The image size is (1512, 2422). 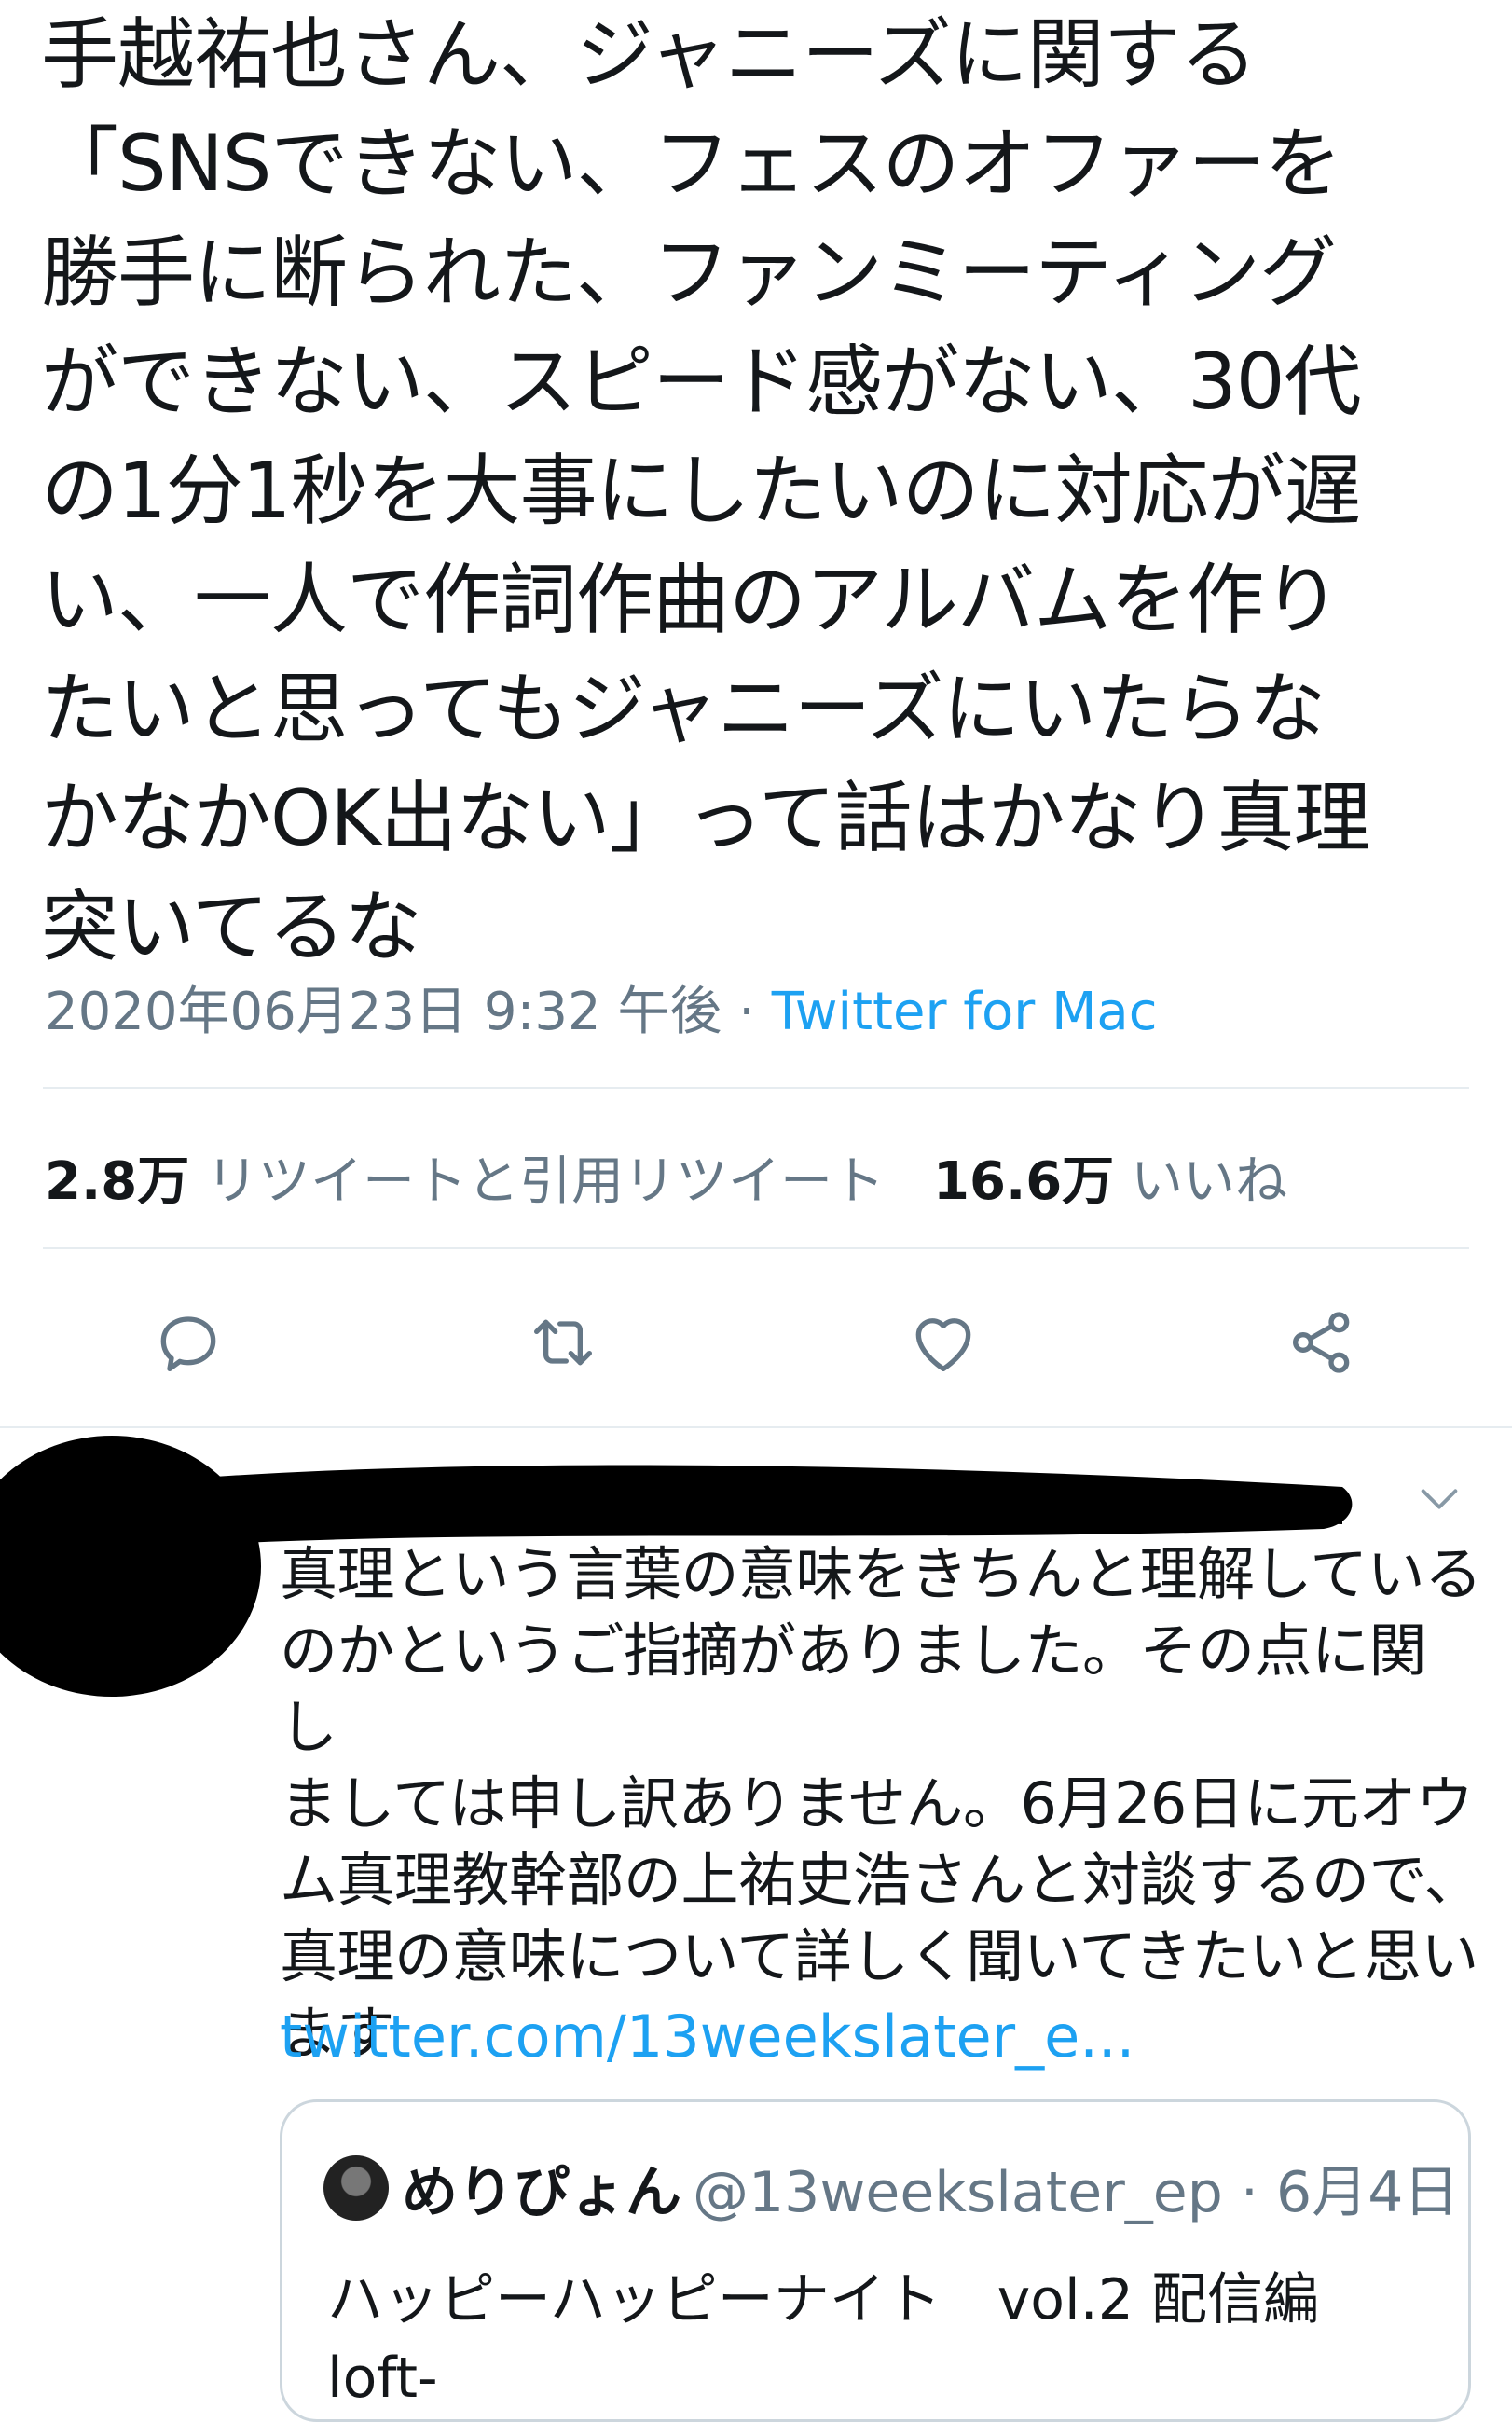 What do you see at coordinates (356, 2187) in the screenshot?
I see `avatar` at bounding box center [356, 2187].